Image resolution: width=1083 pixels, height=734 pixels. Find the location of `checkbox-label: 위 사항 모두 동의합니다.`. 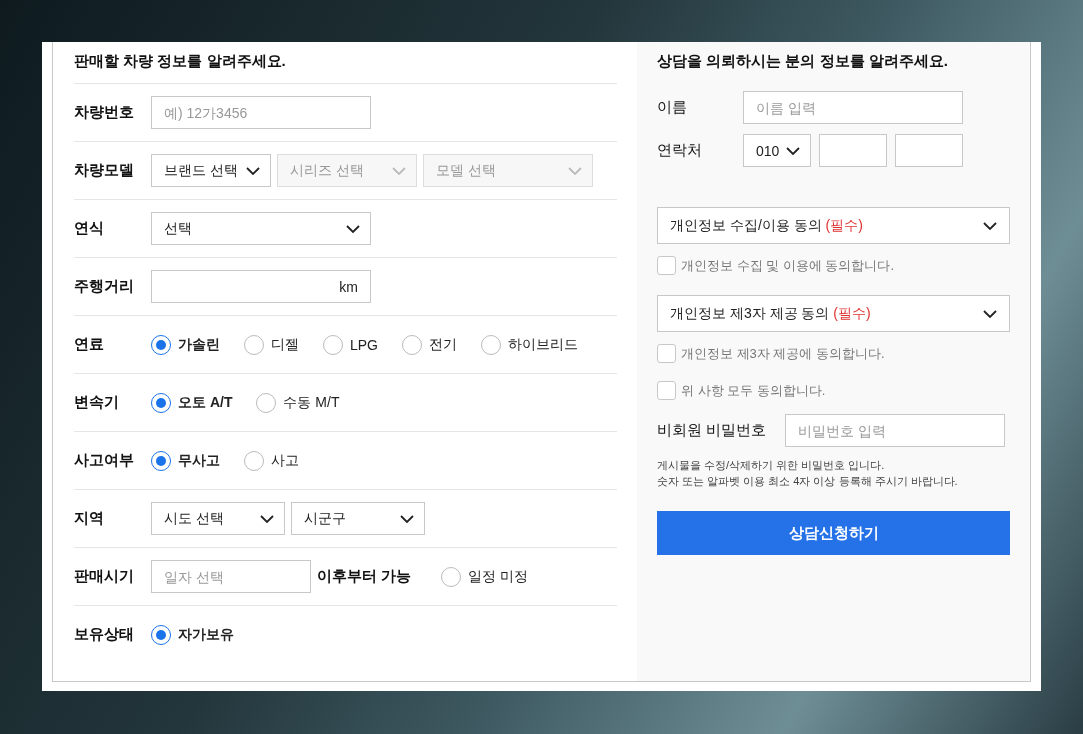

checkbox-label: 위 사항 모두 동의합니다. is located at coordinates (753, 390).